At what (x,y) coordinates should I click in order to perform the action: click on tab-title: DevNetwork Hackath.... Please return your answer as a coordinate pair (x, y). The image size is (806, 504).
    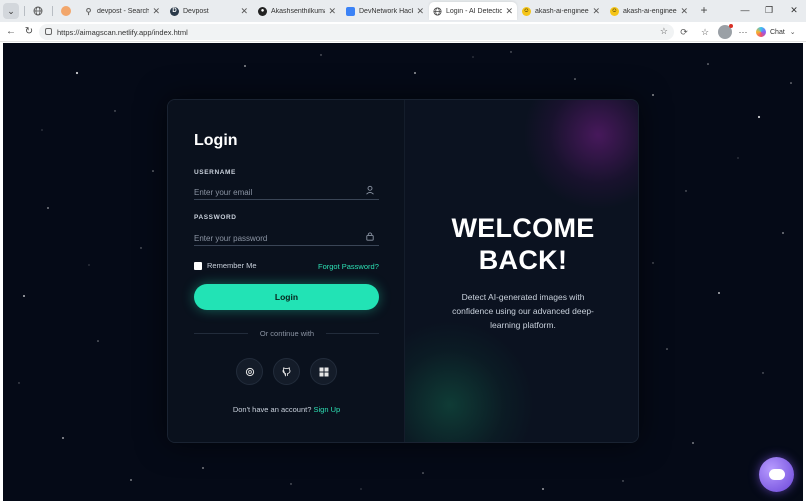
    Looking at the image, I should click on (386, 11).